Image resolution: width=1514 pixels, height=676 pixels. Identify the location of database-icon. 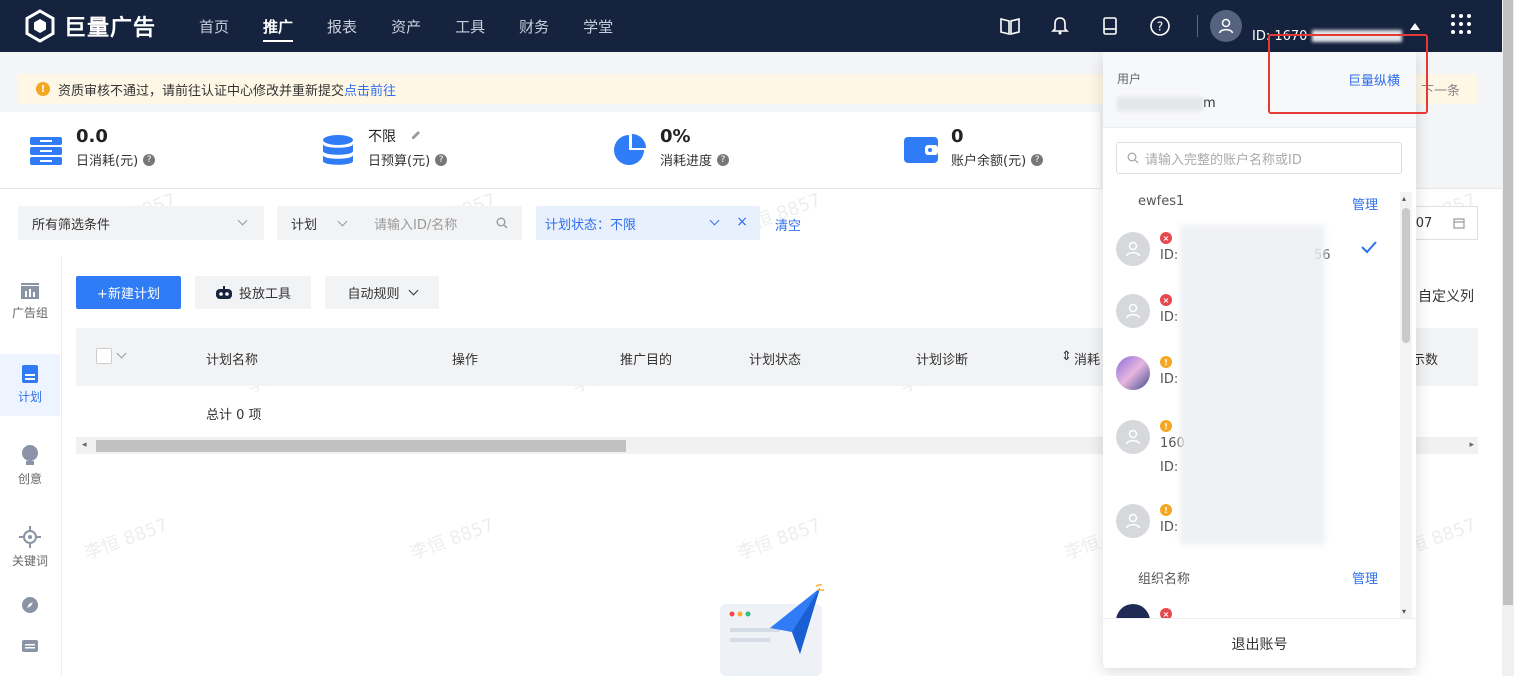
(338, 150).